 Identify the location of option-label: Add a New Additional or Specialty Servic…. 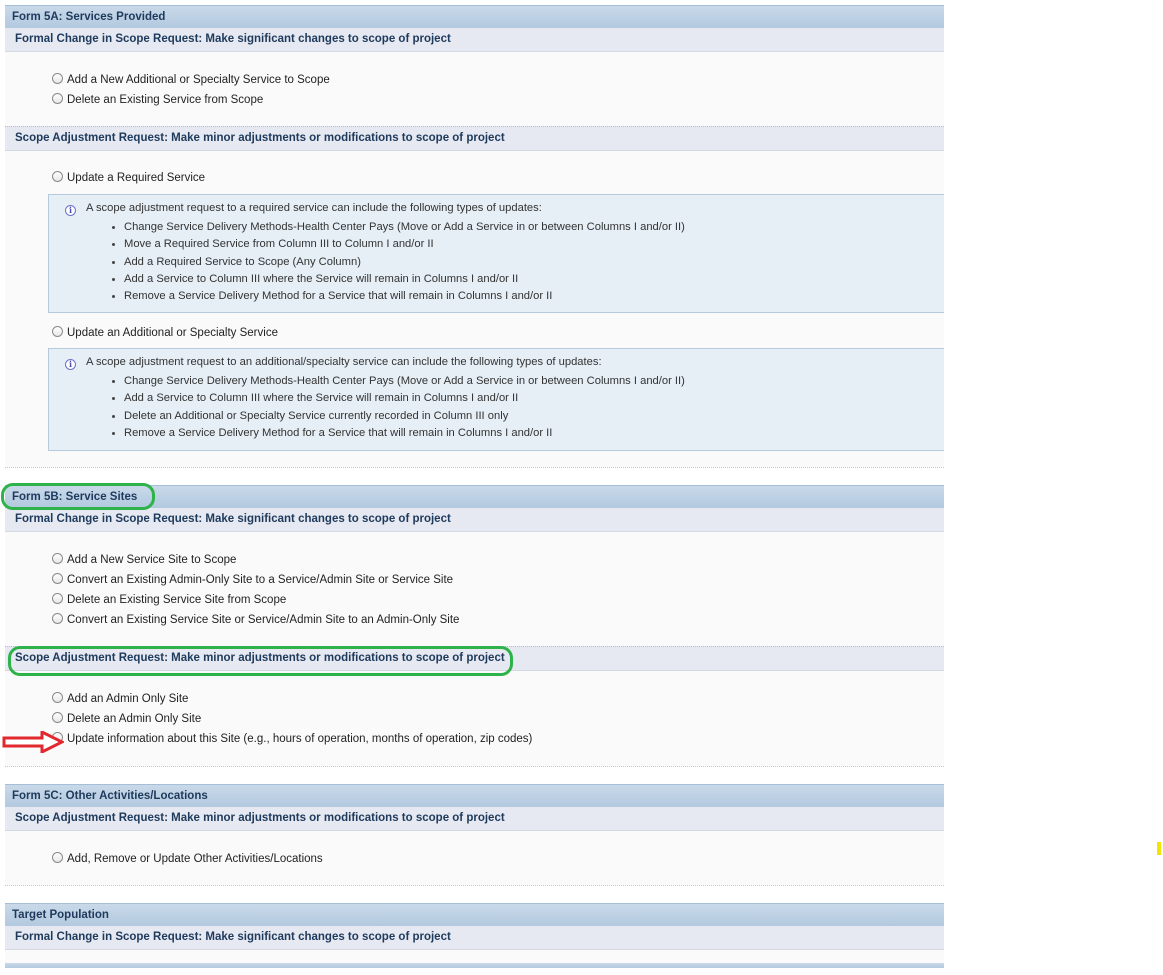
(198, 80).